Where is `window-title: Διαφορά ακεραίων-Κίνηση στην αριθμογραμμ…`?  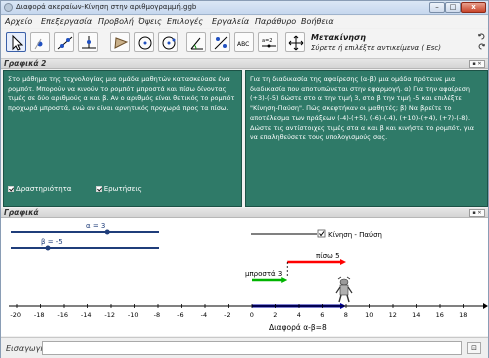 window-title: Διαφορά ακεραίων-Κίνηση στην αριθμογραμμ… is located at coordinates (106, 7).